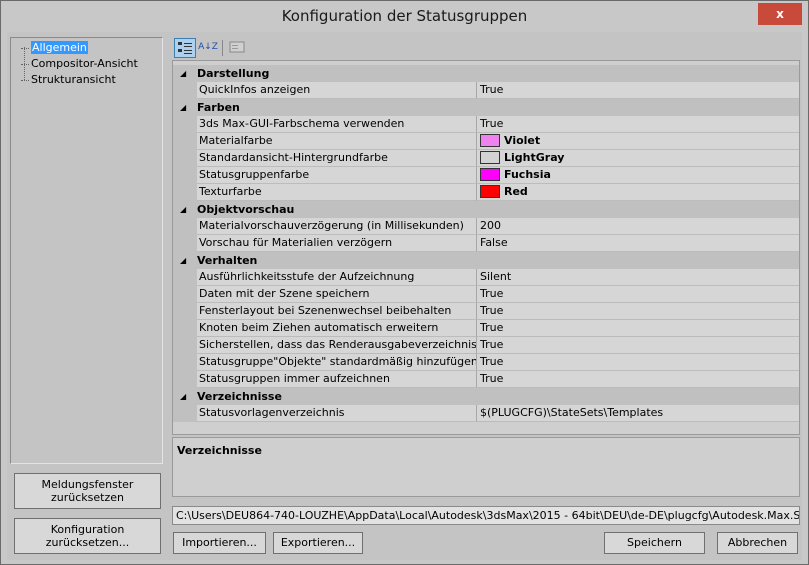 The image size is (809, 565). I want to click on prop-row: Texturfarbe Red, so click(486, 192).